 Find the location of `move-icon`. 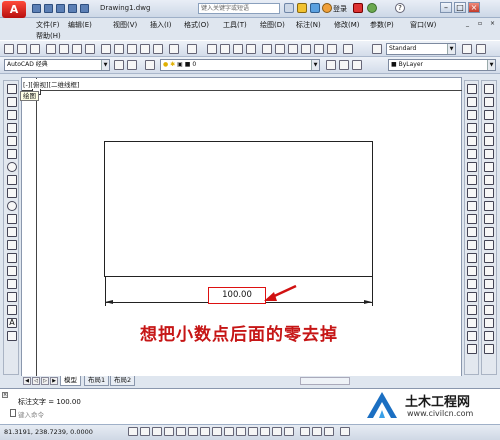

move-icon is located at coordinates (489, 154).